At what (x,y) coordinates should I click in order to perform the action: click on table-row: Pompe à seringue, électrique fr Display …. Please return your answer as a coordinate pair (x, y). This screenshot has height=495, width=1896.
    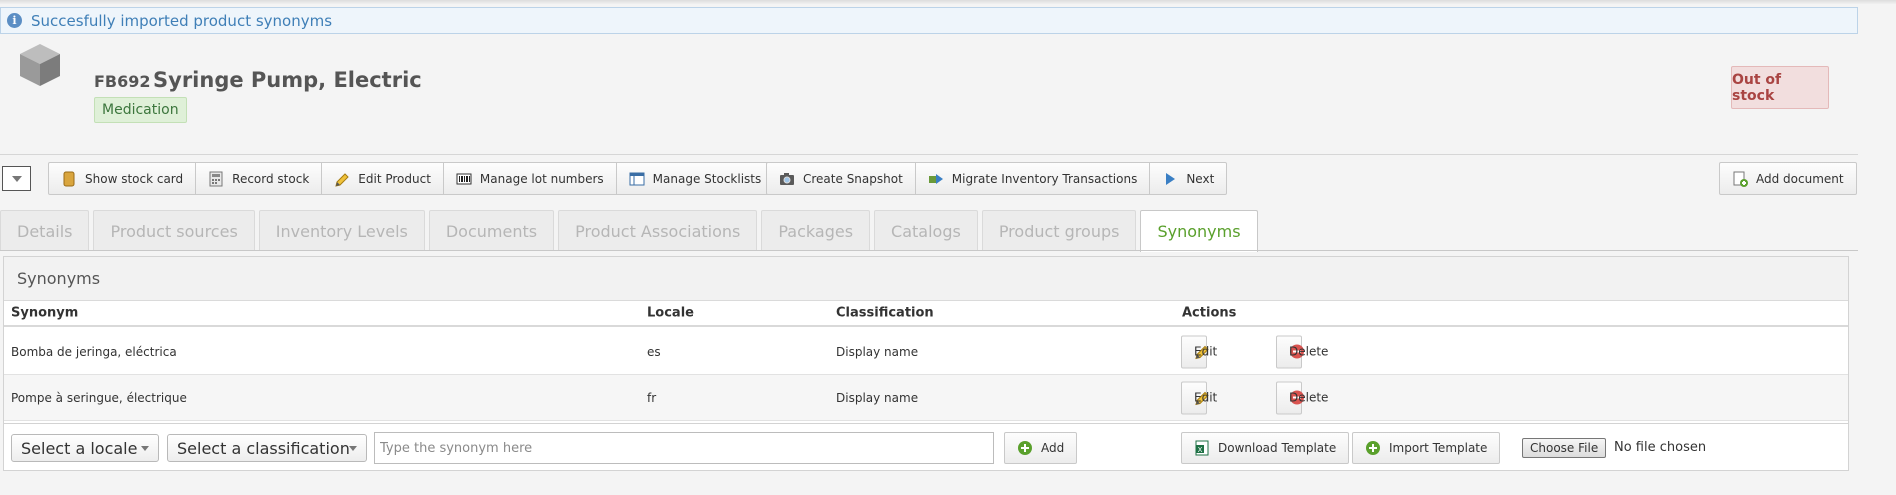
    Looking at the image, I should click on (926, 398).